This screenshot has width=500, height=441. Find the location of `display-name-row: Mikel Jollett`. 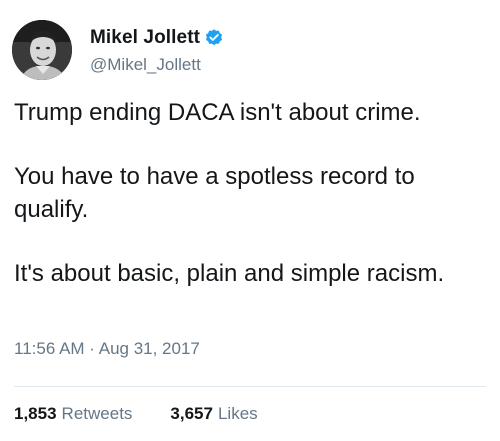

display-name-row: Mikel Jollett is located at coordinates (157, 38).